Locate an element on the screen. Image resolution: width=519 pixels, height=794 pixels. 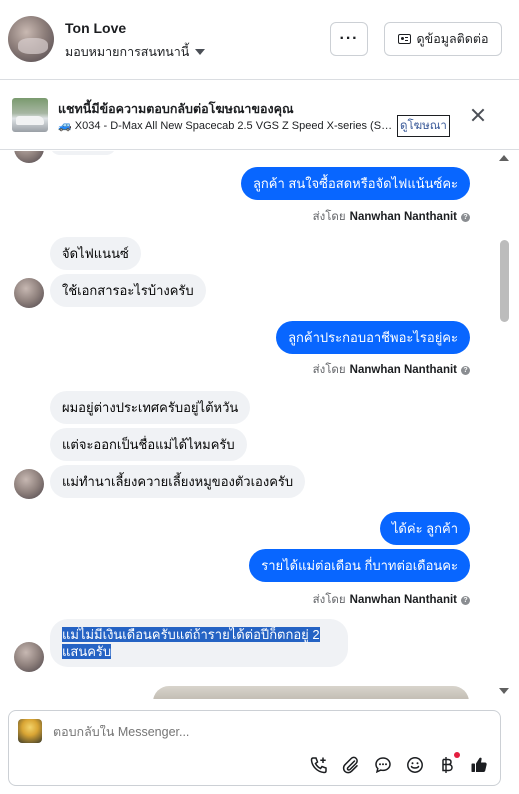
message-bubble-incoming: ใช้เอกสารอะไรบ้างครับ is located at coordinates (128, 290).